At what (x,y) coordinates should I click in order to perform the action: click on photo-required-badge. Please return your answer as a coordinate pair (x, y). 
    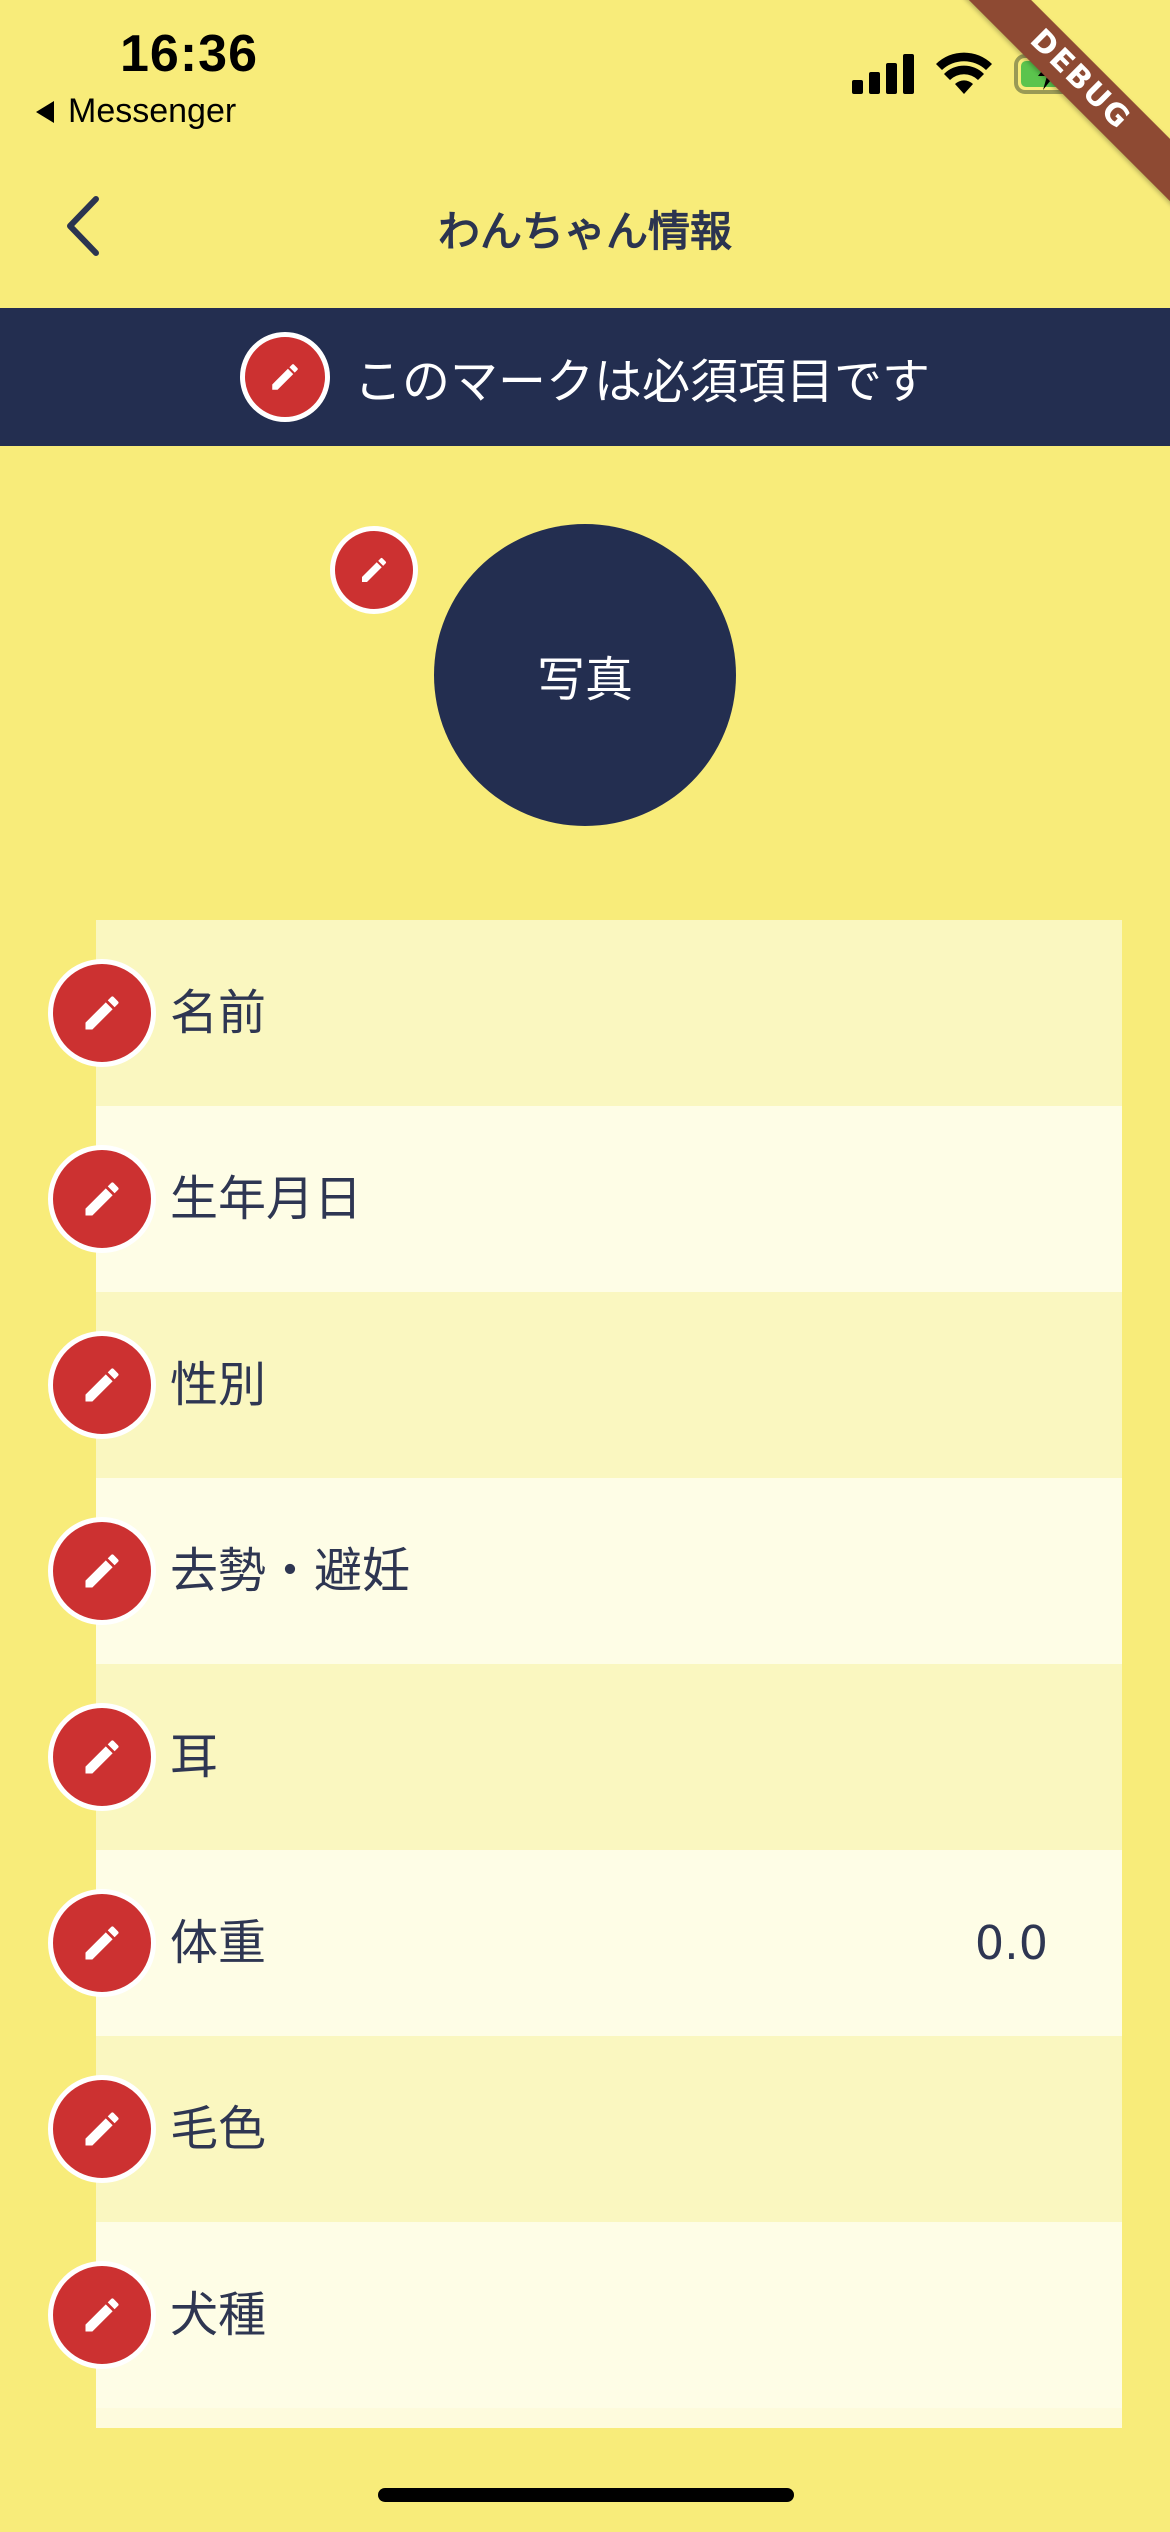
    Looking at the image, I should click on (374, 570).